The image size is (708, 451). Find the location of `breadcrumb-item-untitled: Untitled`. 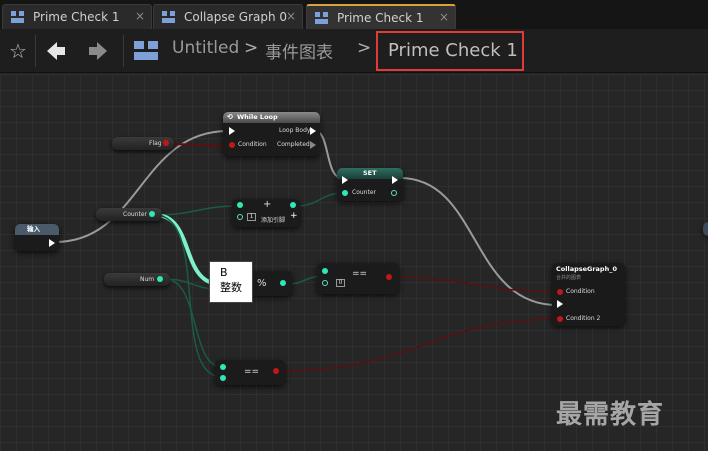

breadcrumb-item-untitled: Untitled is located at coordinates (205, 48).